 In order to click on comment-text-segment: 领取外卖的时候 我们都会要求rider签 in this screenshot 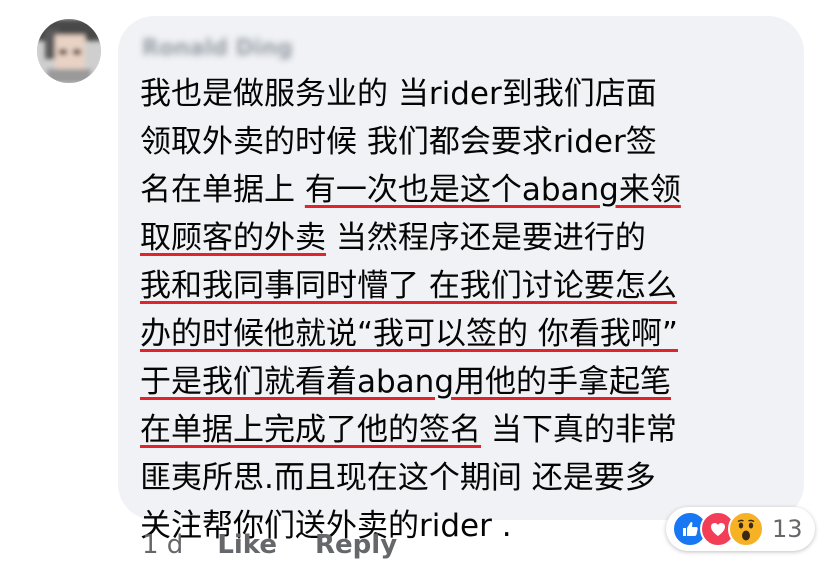, I will do `click(398, 142)`.